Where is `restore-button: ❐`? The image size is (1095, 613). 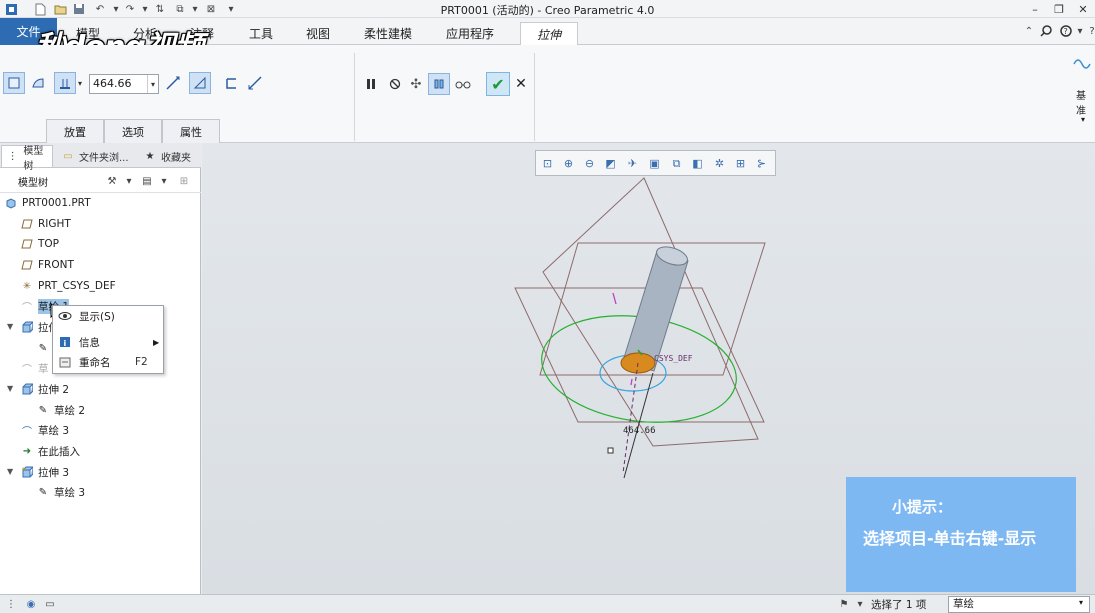 restore-button: ❐ is located at coordinates (1059, 9).